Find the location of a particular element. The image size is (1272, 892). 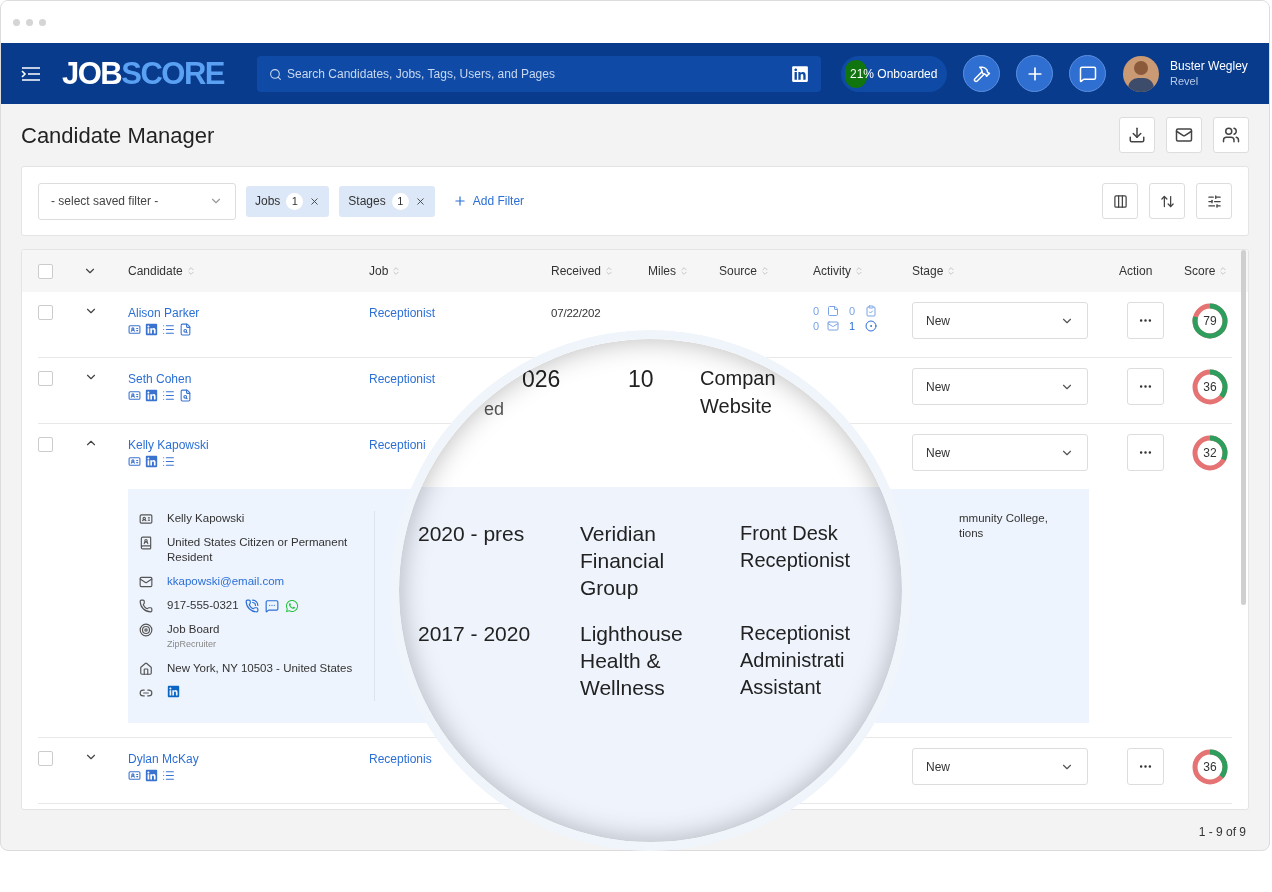

detail-text: New York, NY 10503 - United States is located at coordinates (260, 668).